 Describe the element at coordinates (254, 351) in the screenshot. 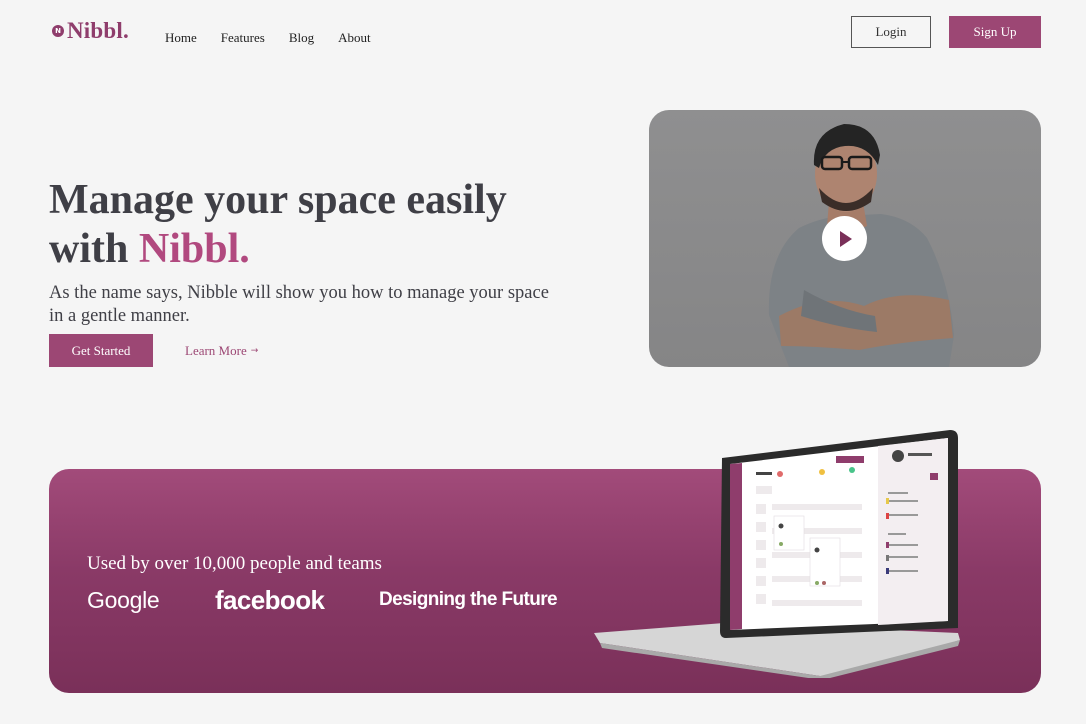

I see `arrow-right-icon: →` at that location.